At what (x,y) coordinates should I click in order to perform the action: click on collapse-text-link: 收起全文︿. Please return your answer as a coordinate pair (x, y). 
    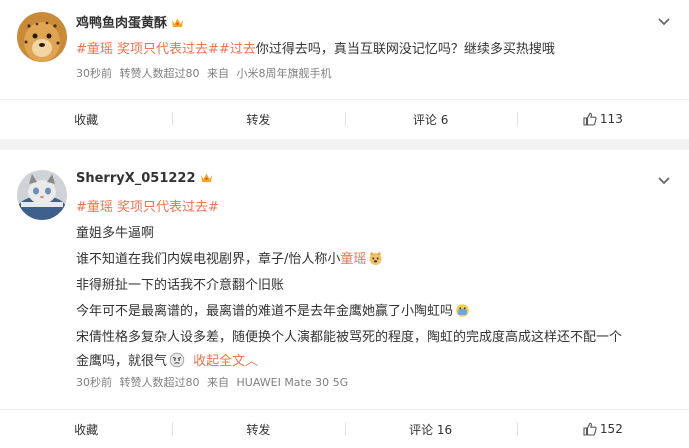
    Looking at the image, I should click on (225, 361).